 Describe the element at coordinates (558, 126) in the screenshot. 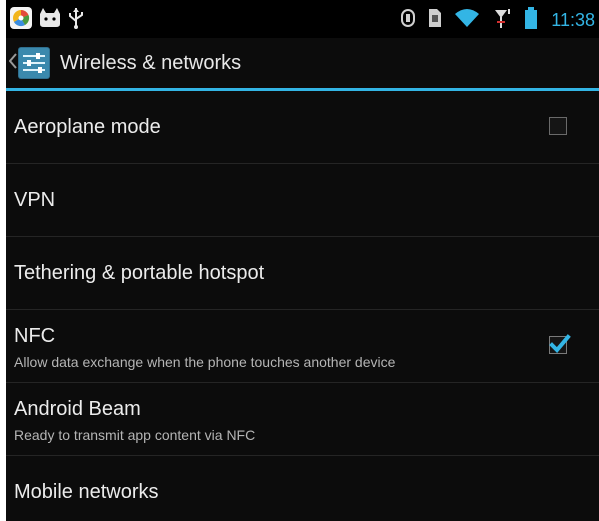

I see `aeroplane-mode-checkbox` at that location.